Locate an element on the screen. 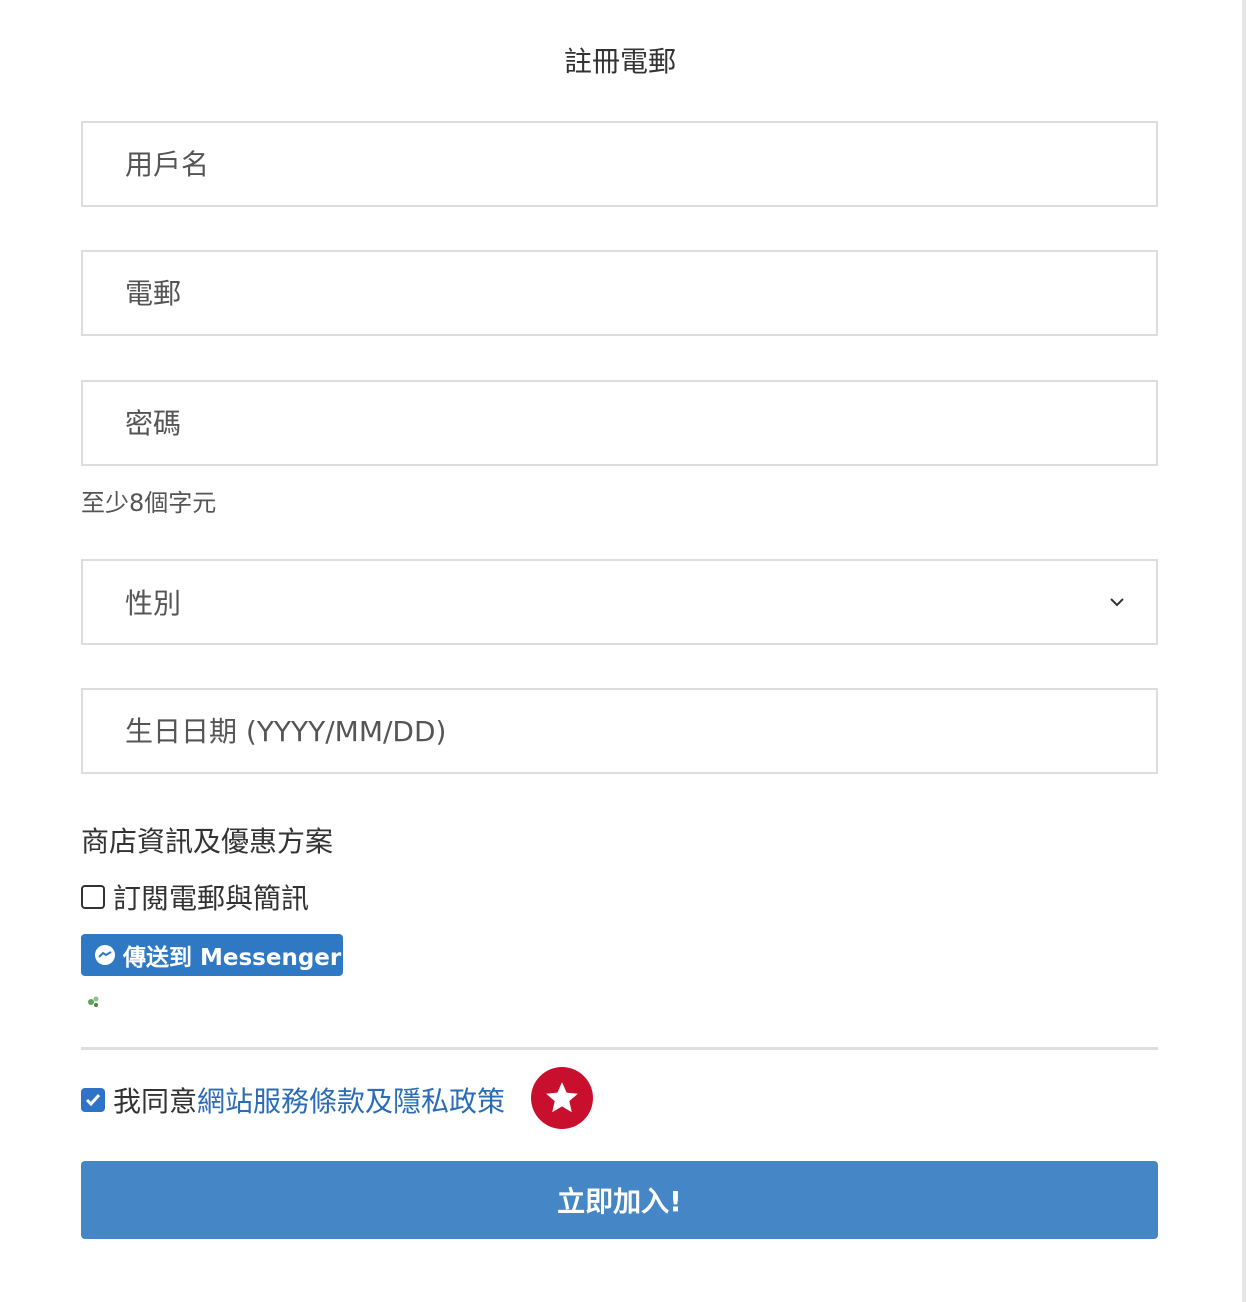 The width and height of the screenshot is (1246, 1302). terms-prefix: 我同意 is located at coordinates (155, 1101).